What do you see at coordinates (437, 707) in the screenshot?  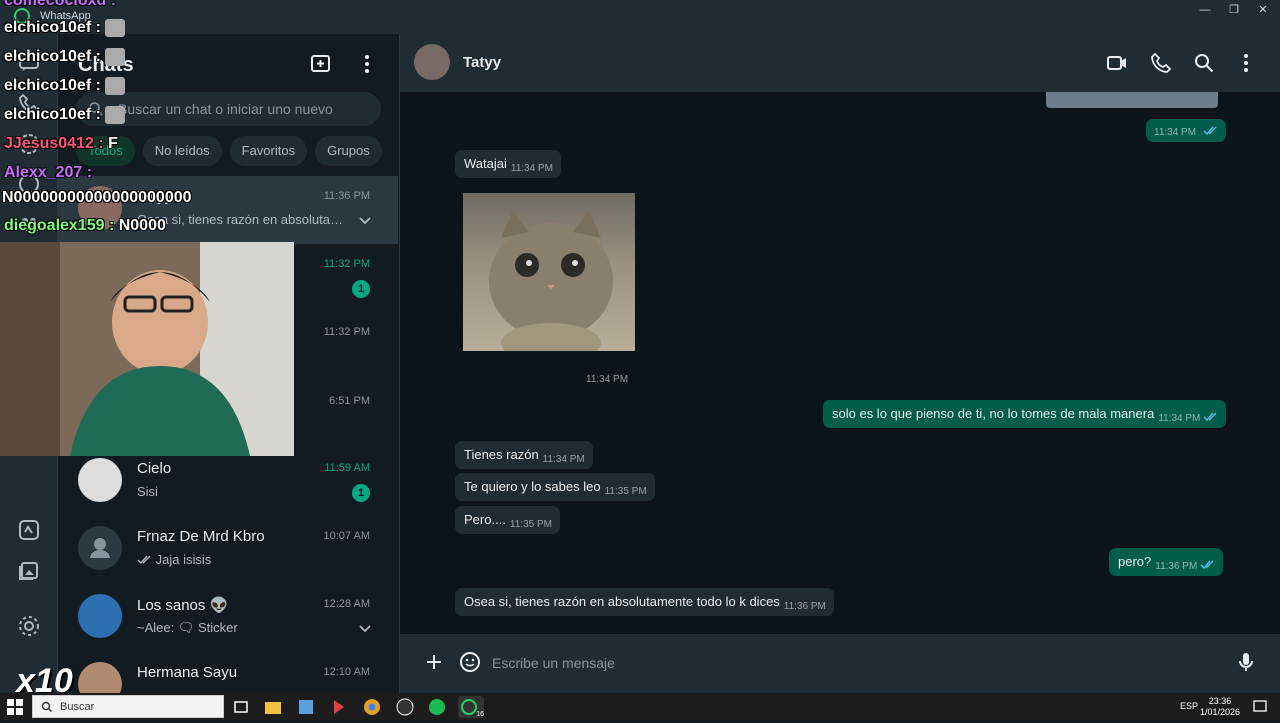 I see `spotify-icon` at bounding box center [437, 707].